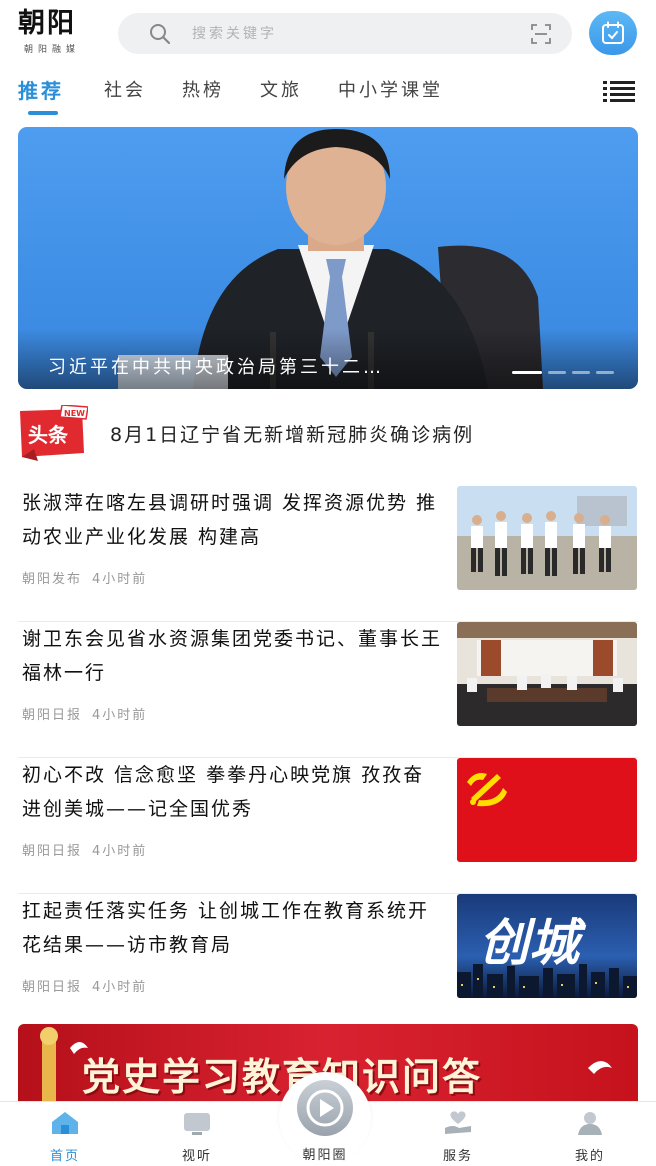  I want to click on news-title: 张淑萍在喀左县调研时强调 发挥资源优势 推动农业产业化发展 构建高, so click(230, 520).